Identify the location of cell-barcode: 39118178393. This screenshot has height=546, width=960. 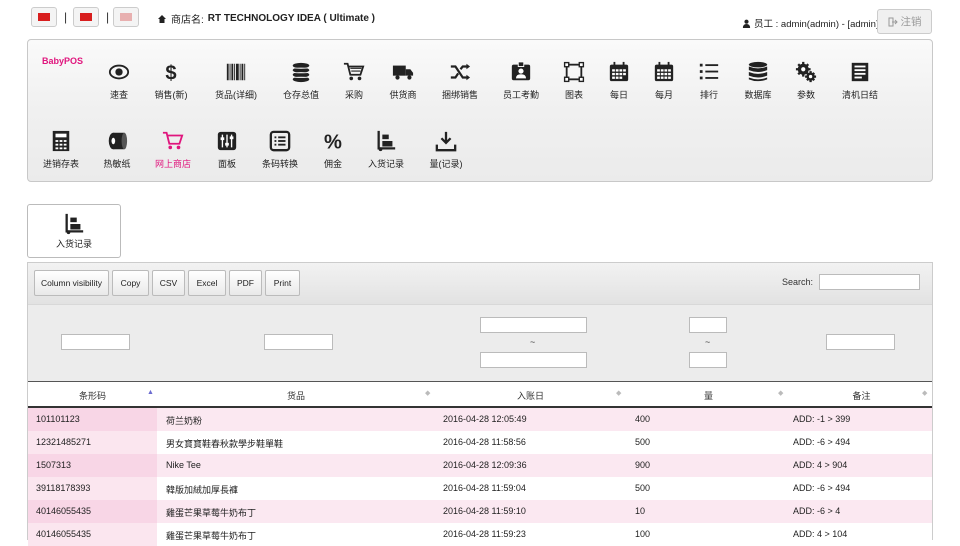
(63, 488).